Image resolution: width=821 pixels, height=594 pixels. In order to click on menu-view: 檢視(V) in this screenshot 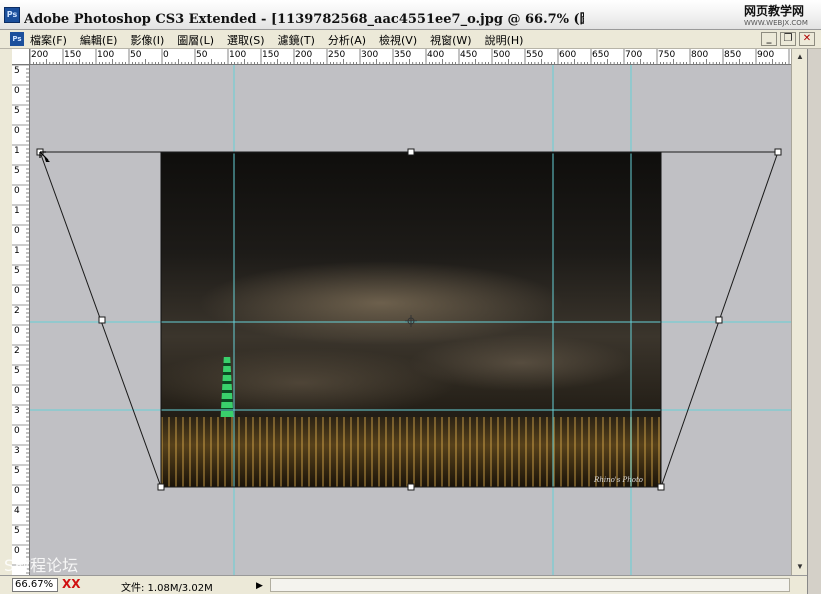, I will do `click(398, 40)`.